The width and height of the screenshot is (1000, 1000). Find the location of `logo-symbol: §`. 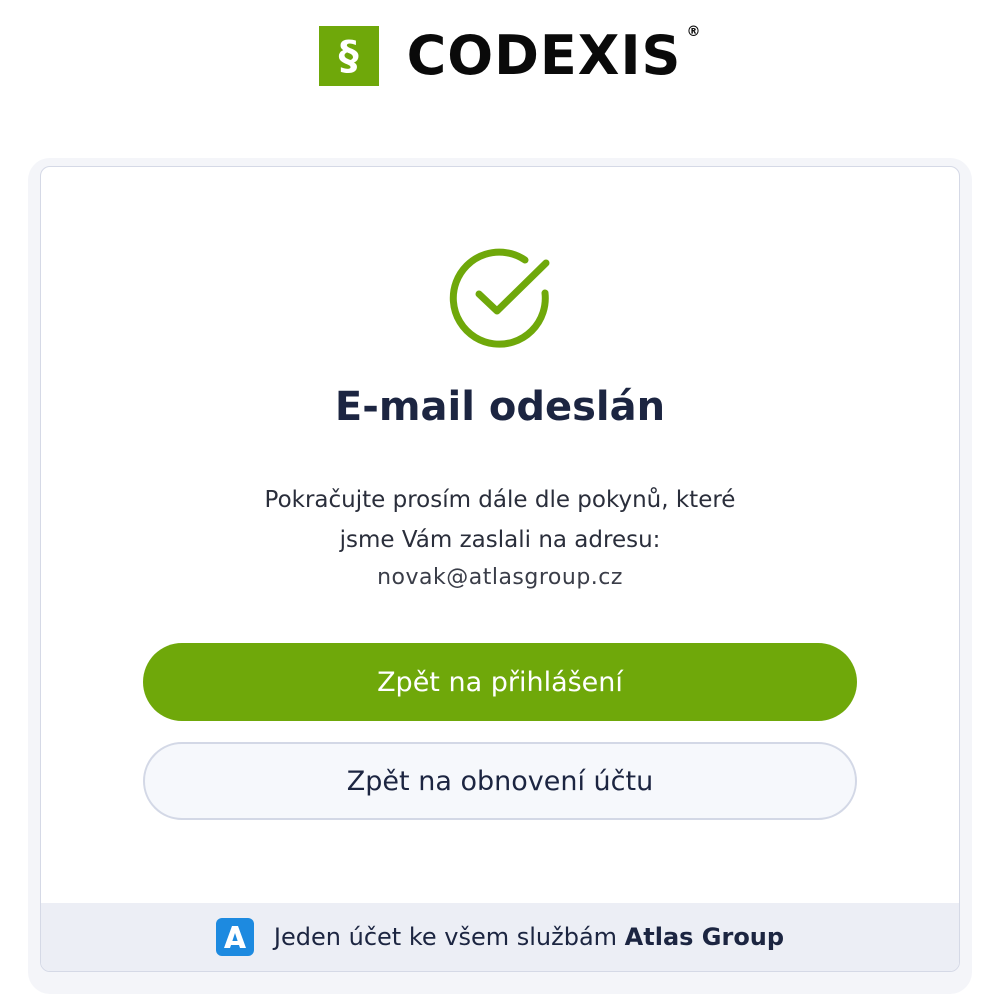

logo-symbol: § is located at coordinates (348, 56).